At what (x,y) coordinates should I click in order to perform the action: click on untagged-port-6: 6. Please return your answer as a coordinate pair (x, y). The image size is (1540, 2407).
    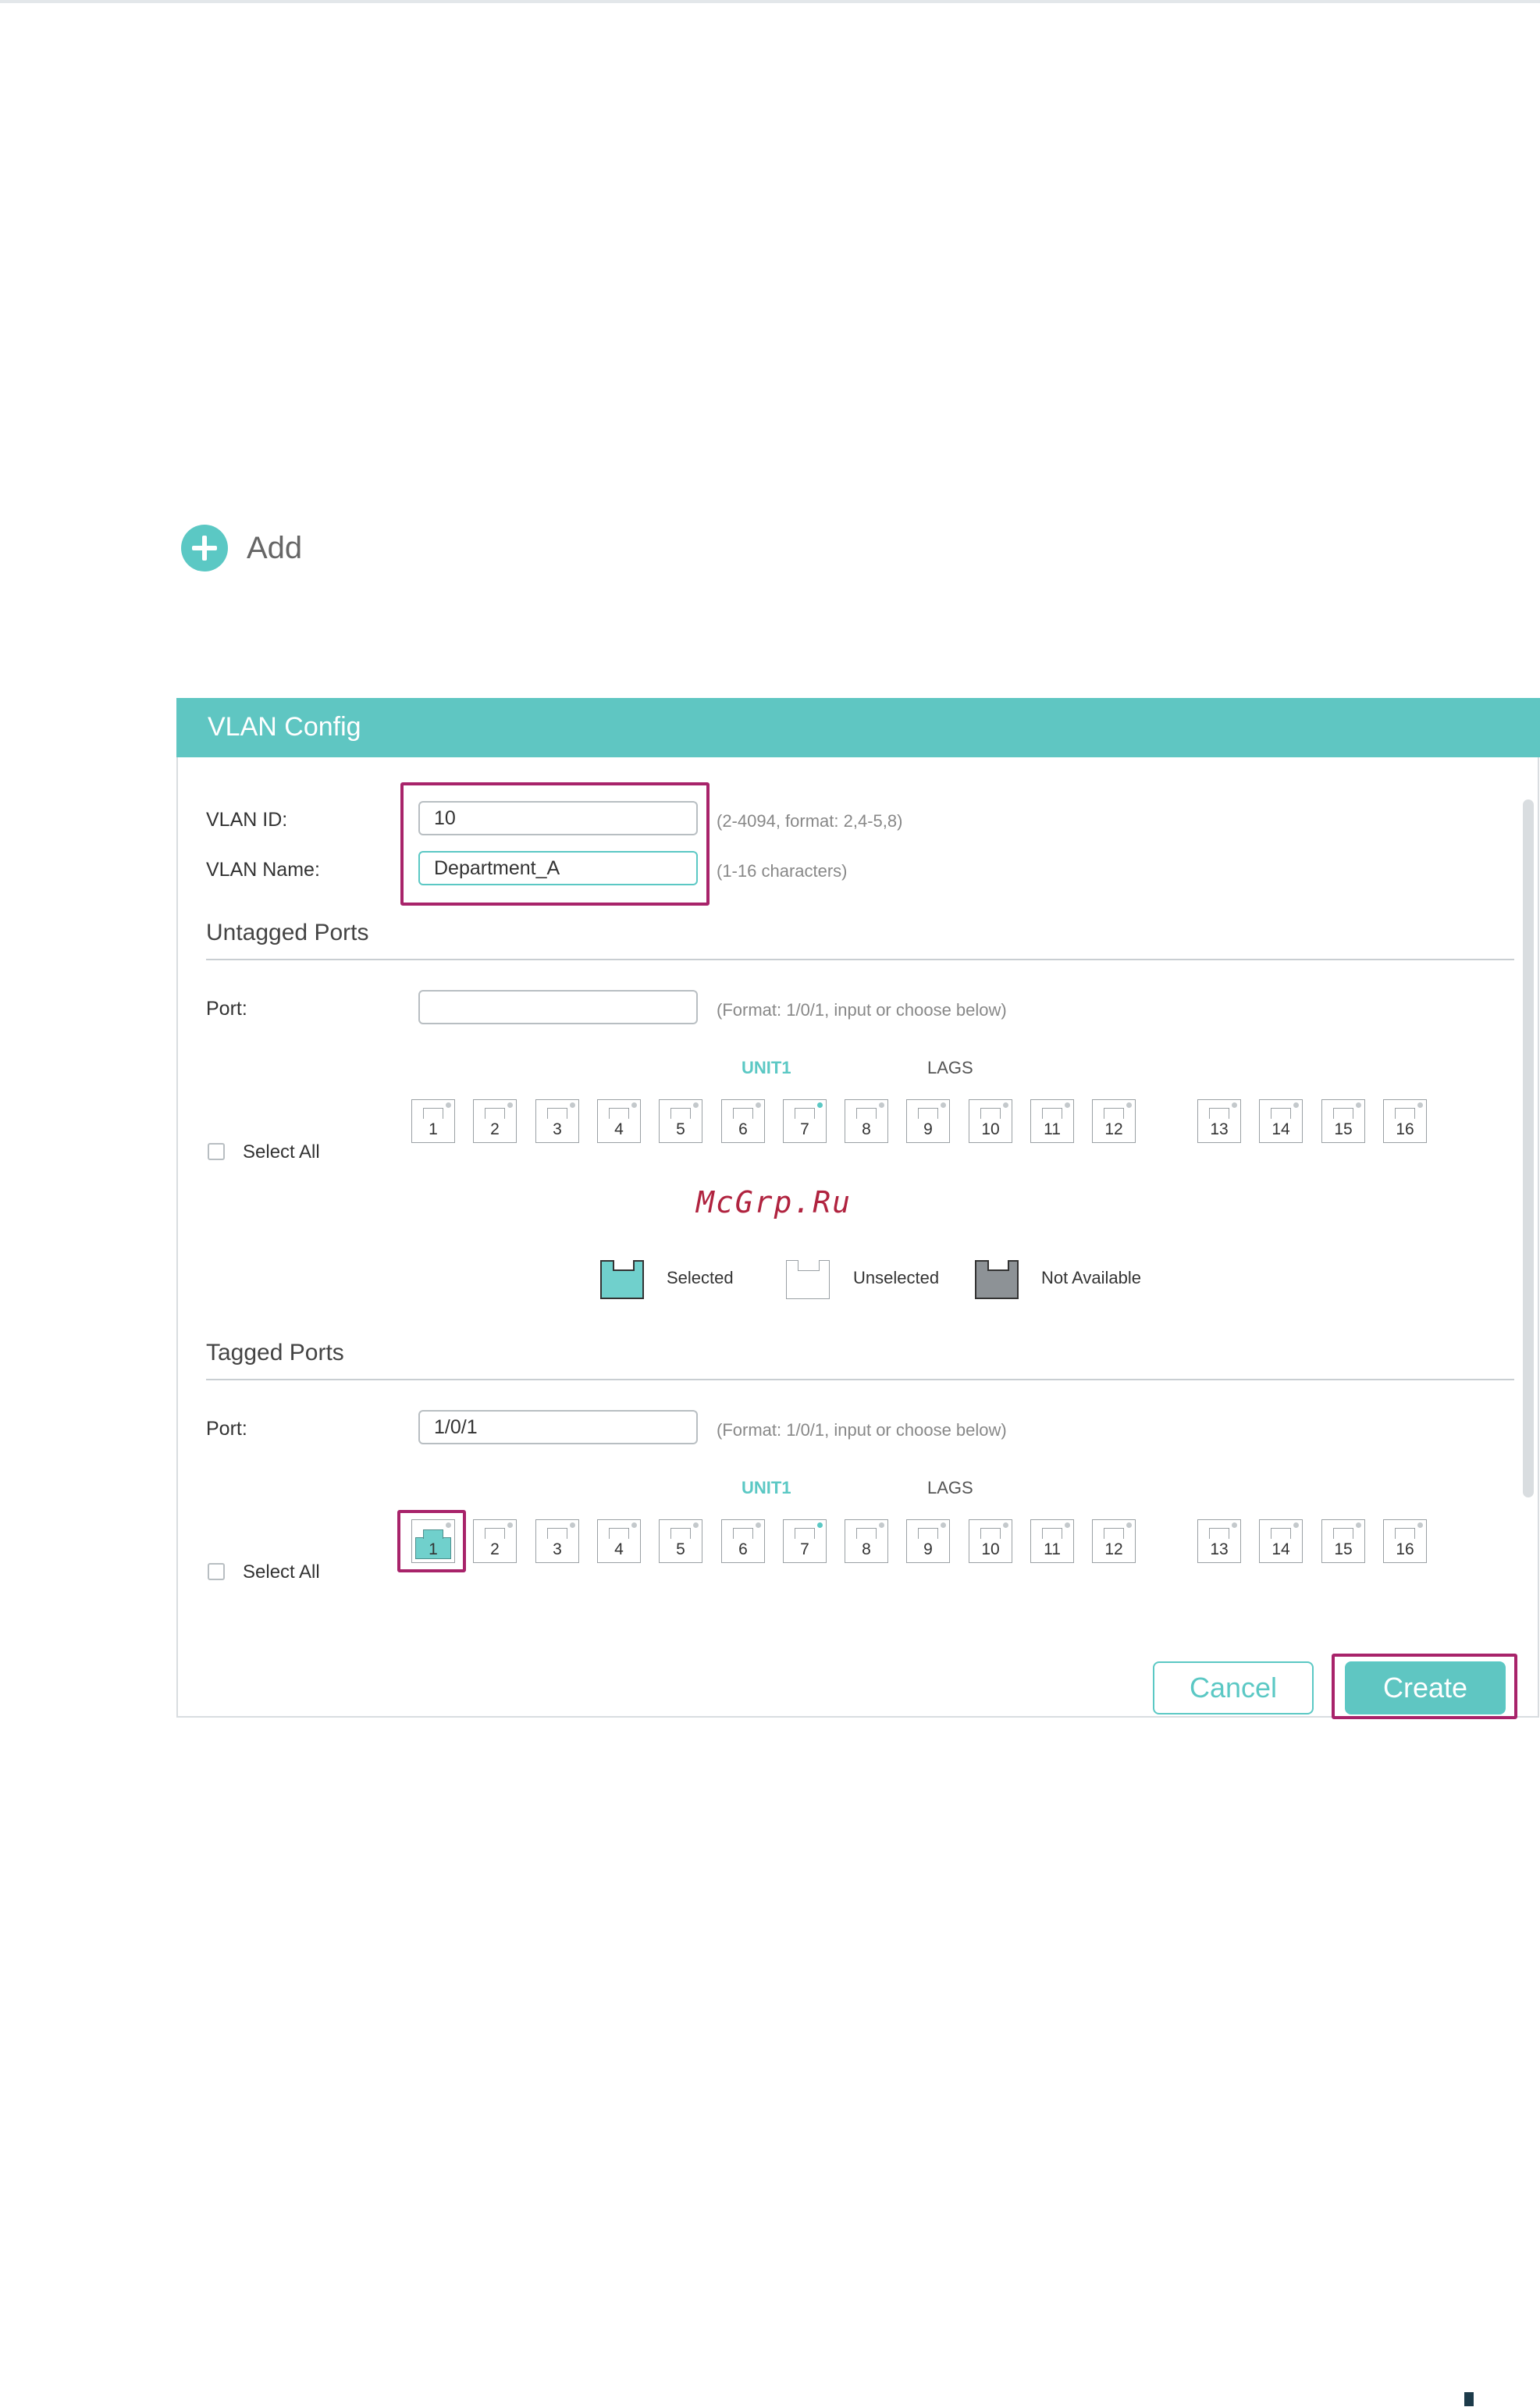
    Looking at the image, I should click on (743, 1121).